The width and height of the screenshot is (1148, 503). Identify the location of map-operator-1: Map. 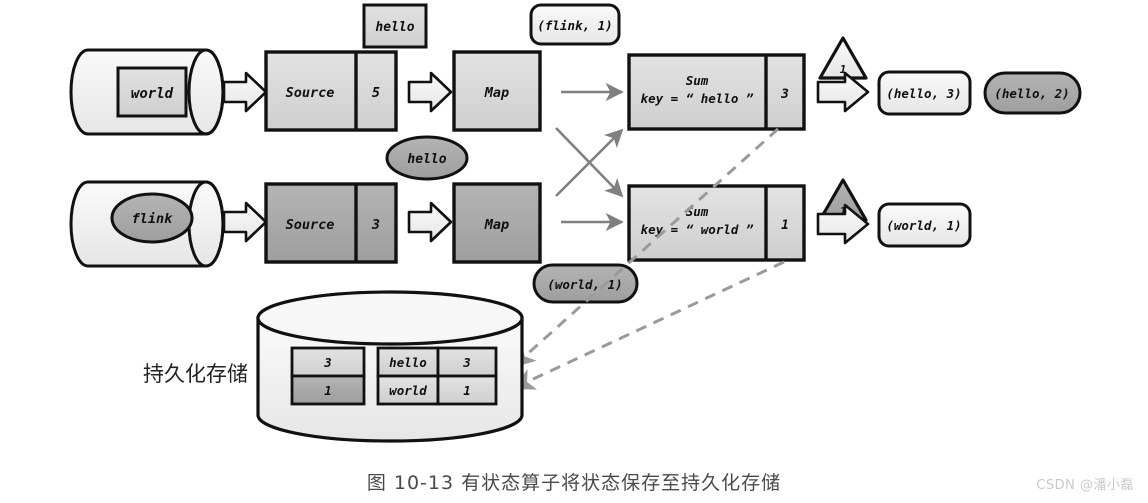
(497, 91).